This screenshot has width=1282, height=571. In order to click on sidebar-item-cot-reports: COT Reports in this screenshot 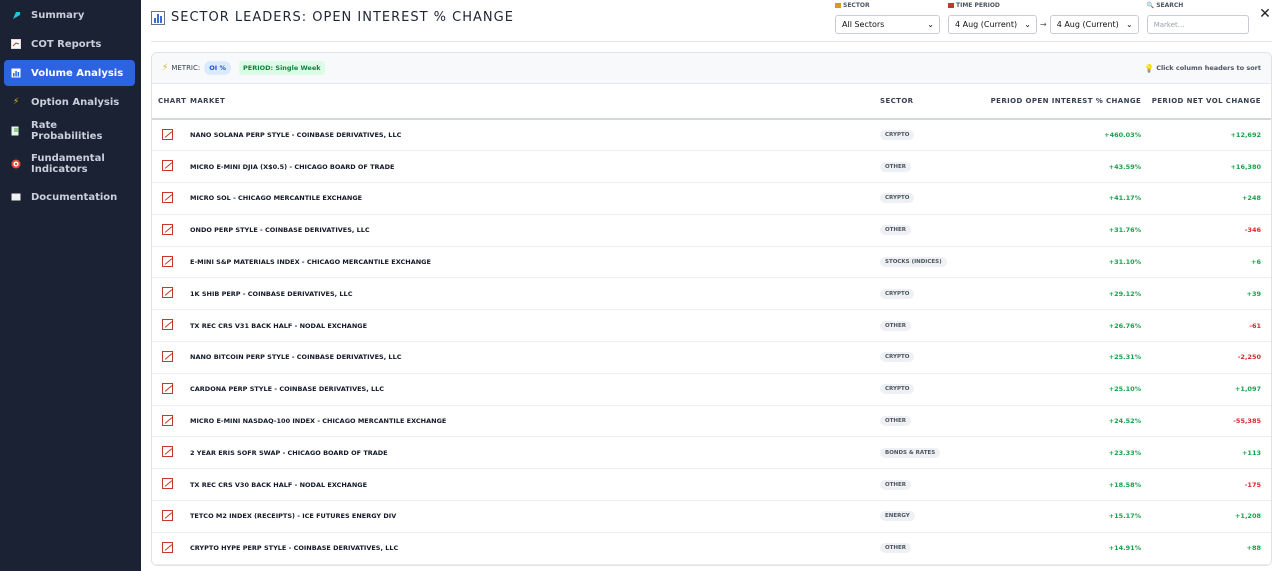, I will do `click(69, 44)`.